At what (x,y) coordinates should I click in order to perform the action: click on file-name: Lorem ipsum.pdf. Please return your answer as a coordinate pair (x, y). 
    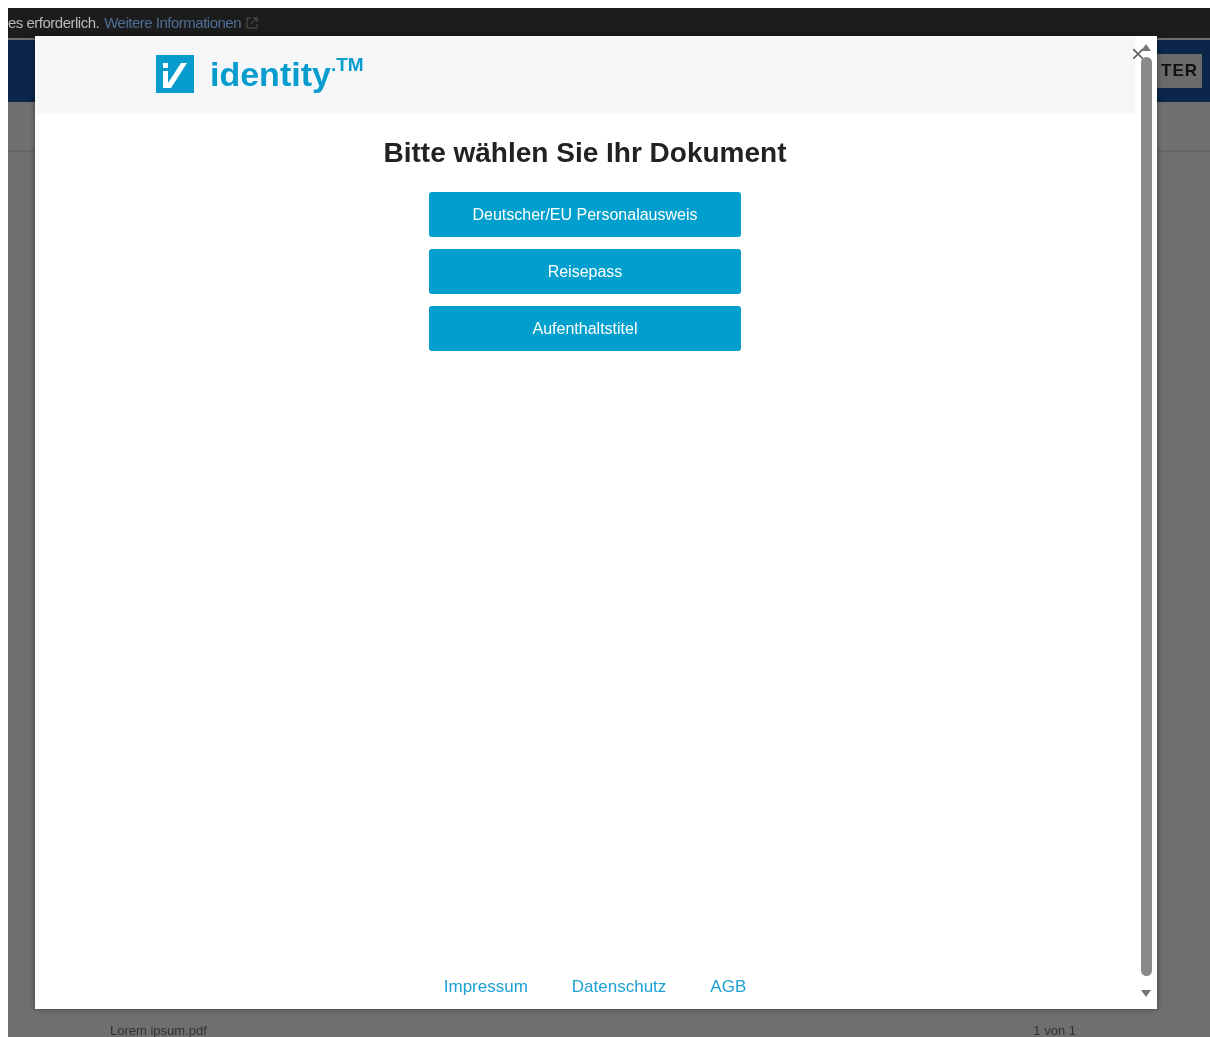
    Looking at the image, I should click on (158, 1030).